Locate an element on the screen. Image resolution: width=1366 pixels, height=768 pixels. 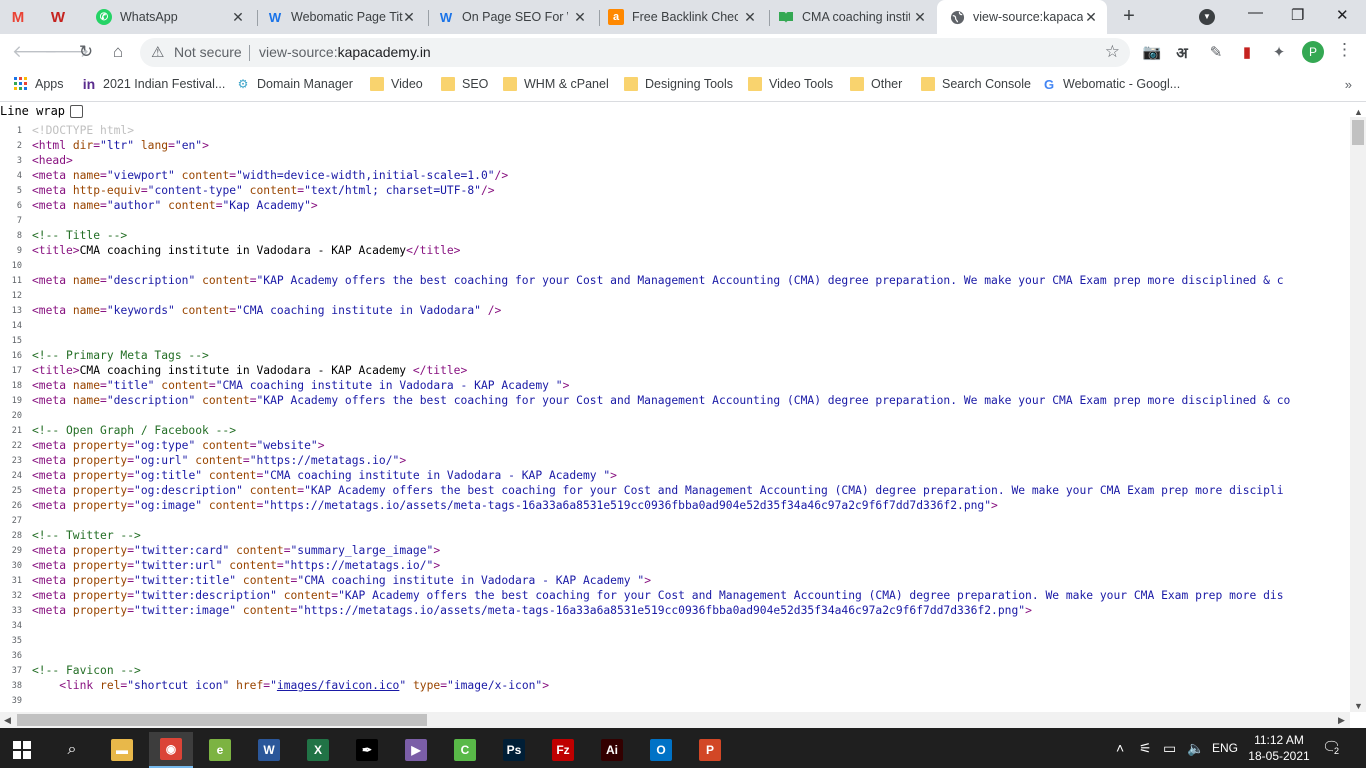
url-prefix: view-source: is located at coordinates (298, 52).